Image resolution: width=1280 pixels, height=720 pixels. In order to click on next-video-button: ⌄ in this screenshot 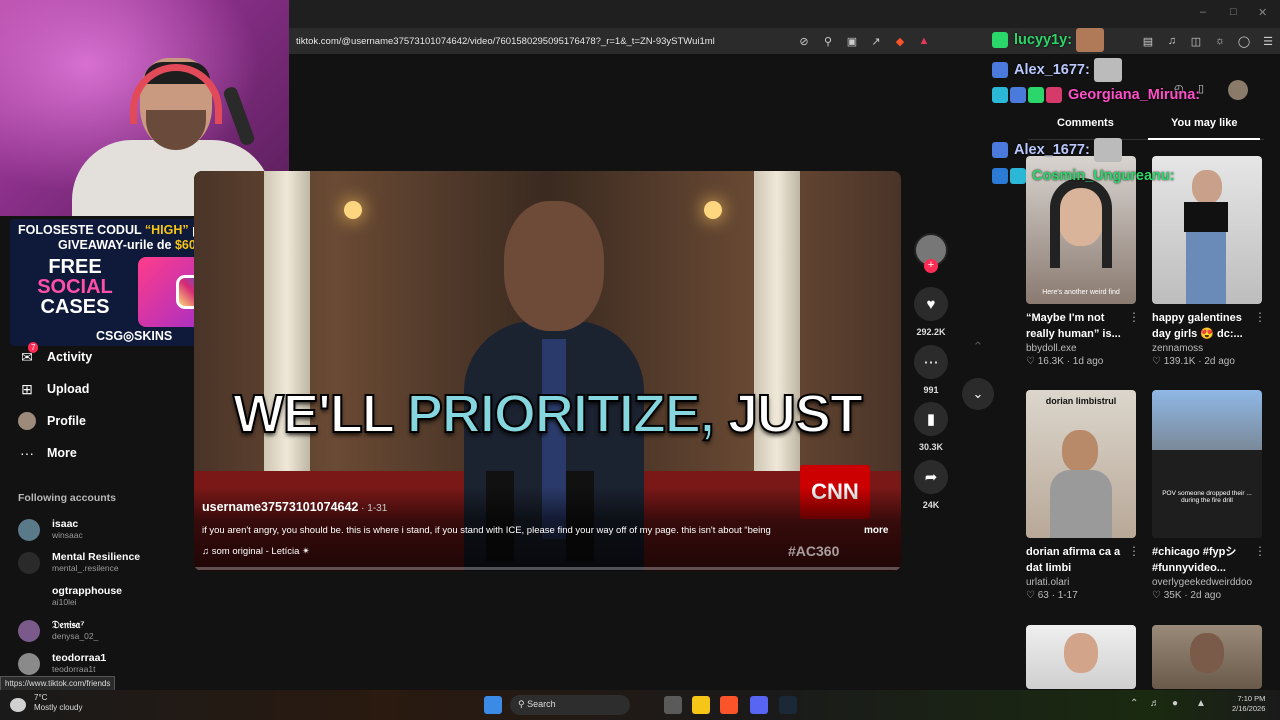, I will do `click(978, 394)`.